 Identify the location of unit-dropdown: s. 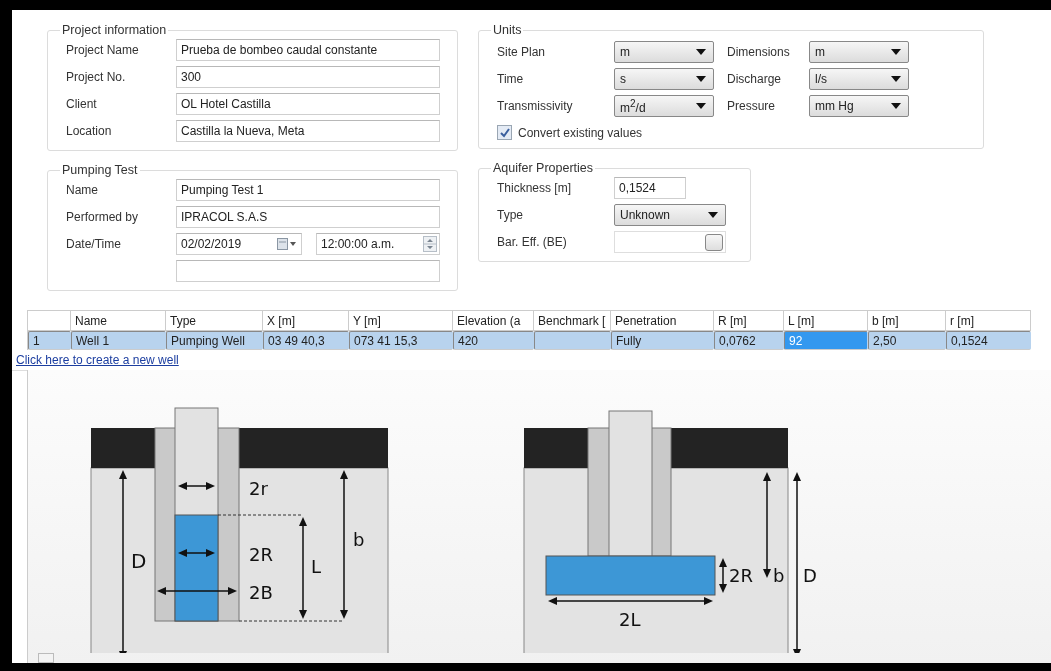
(664, 79).